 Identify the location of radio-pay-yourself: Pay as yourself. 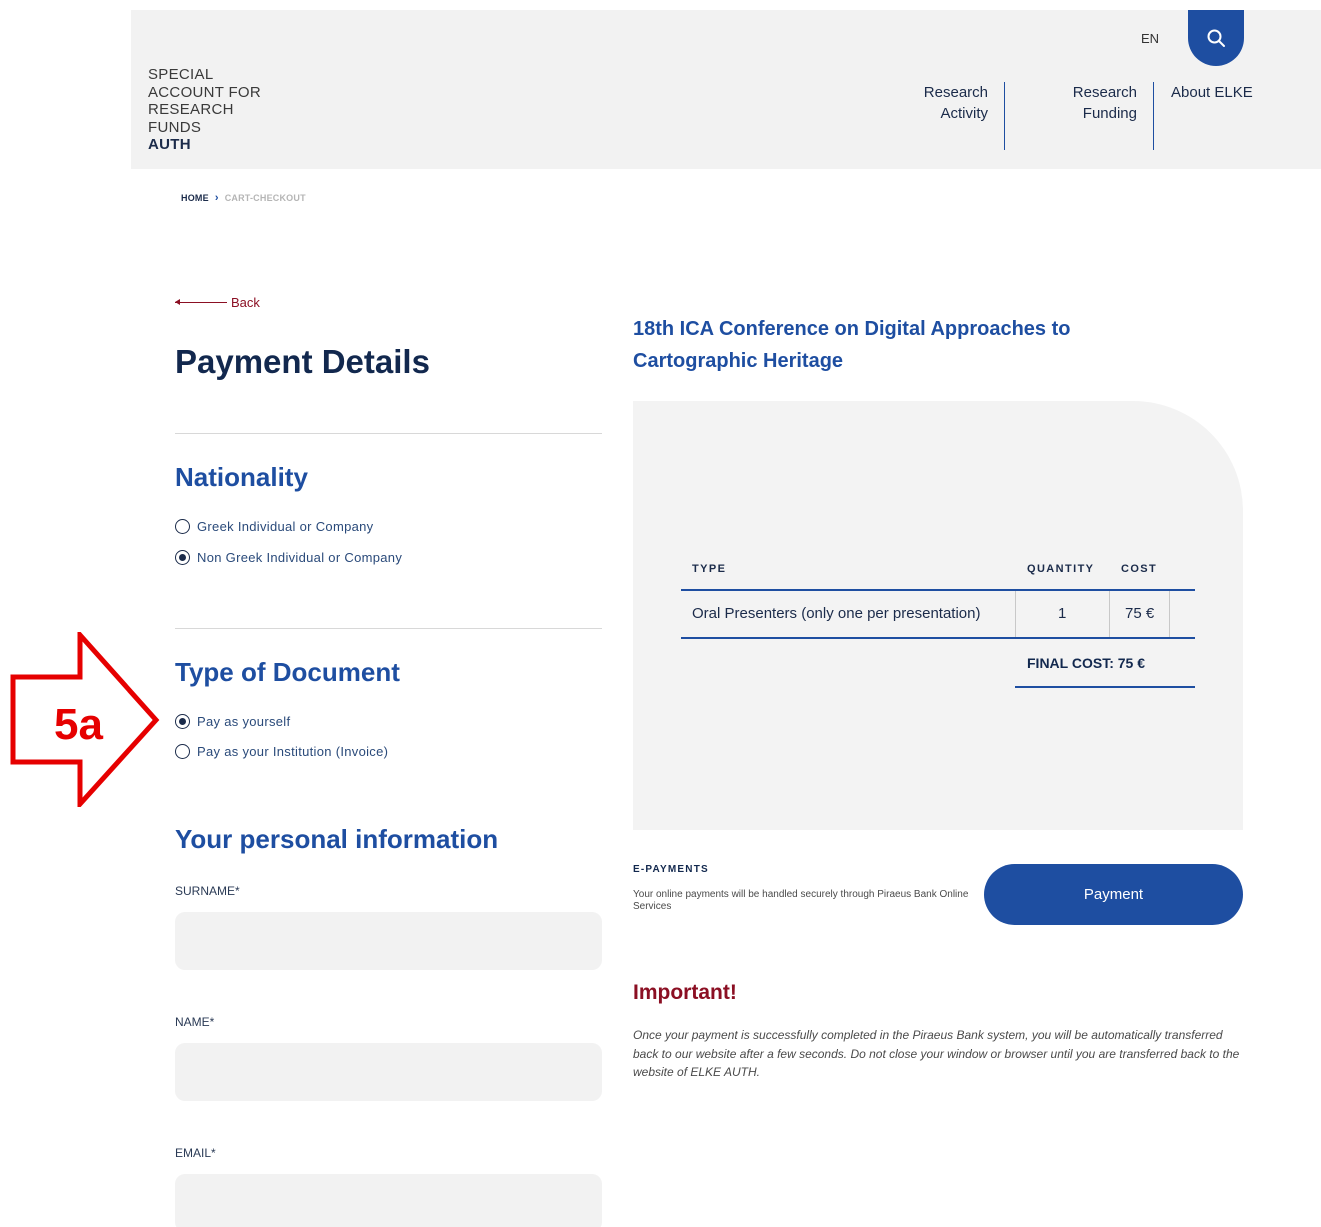
(232, 721).